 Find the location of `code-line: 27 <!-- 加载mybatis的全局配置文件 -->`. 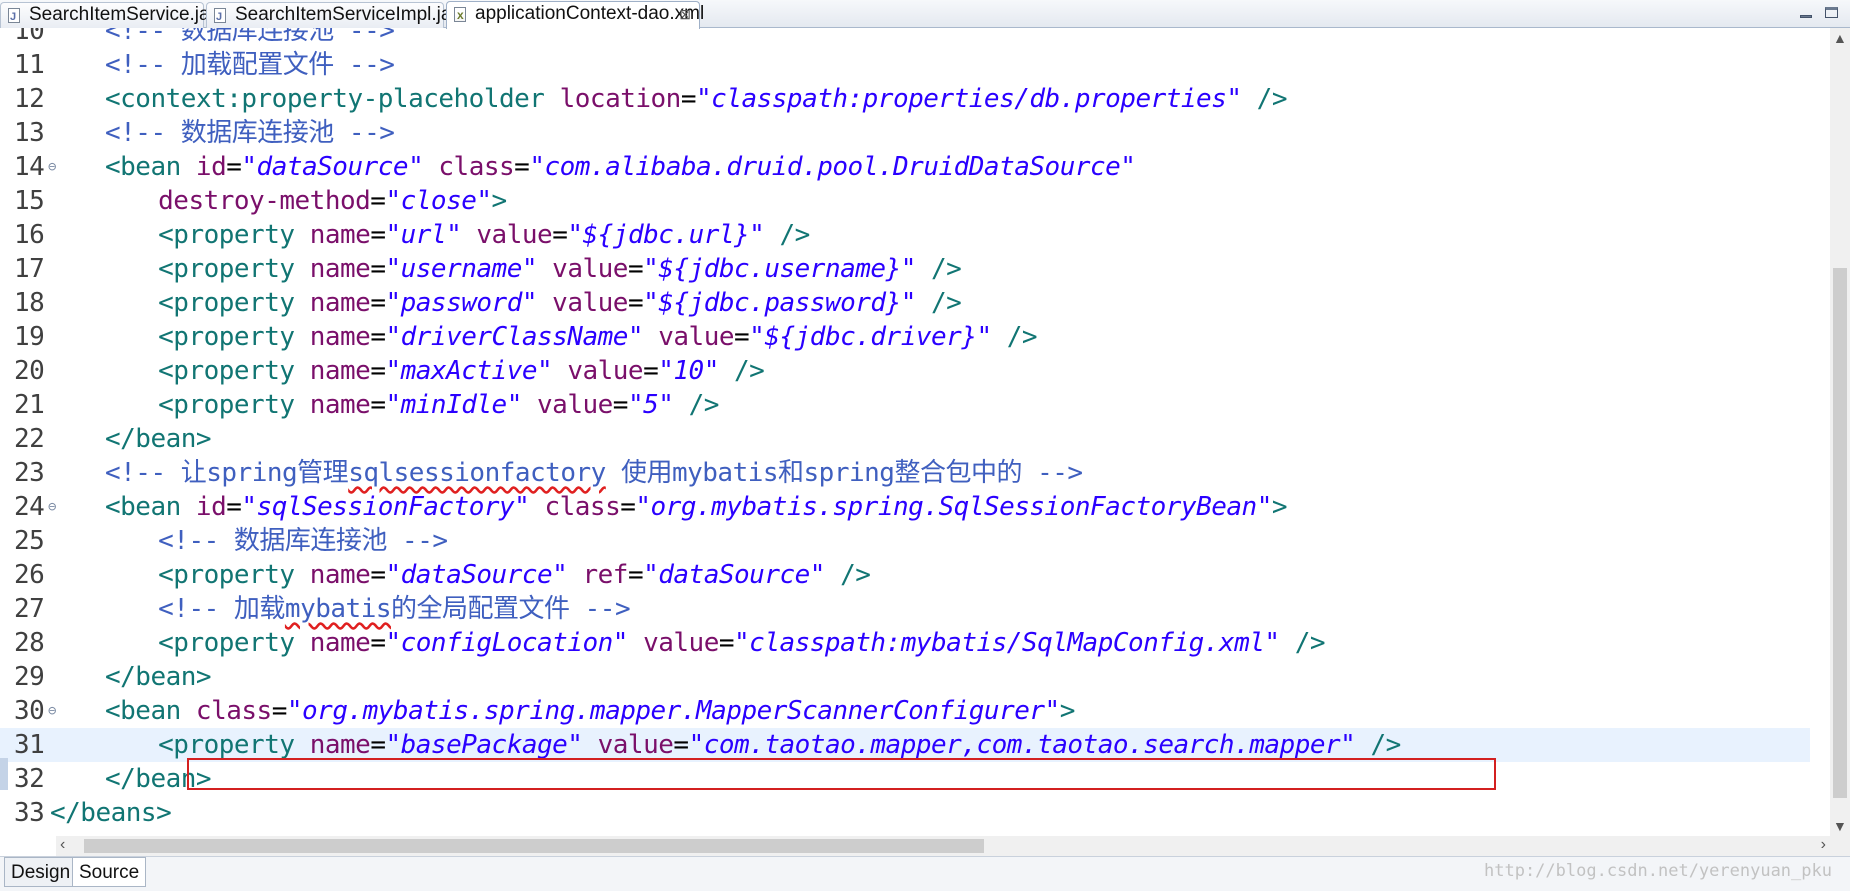

code-line: 27 <!-- 加载mybatis的全局配置文件 --> is located at coordinates (905, 609).